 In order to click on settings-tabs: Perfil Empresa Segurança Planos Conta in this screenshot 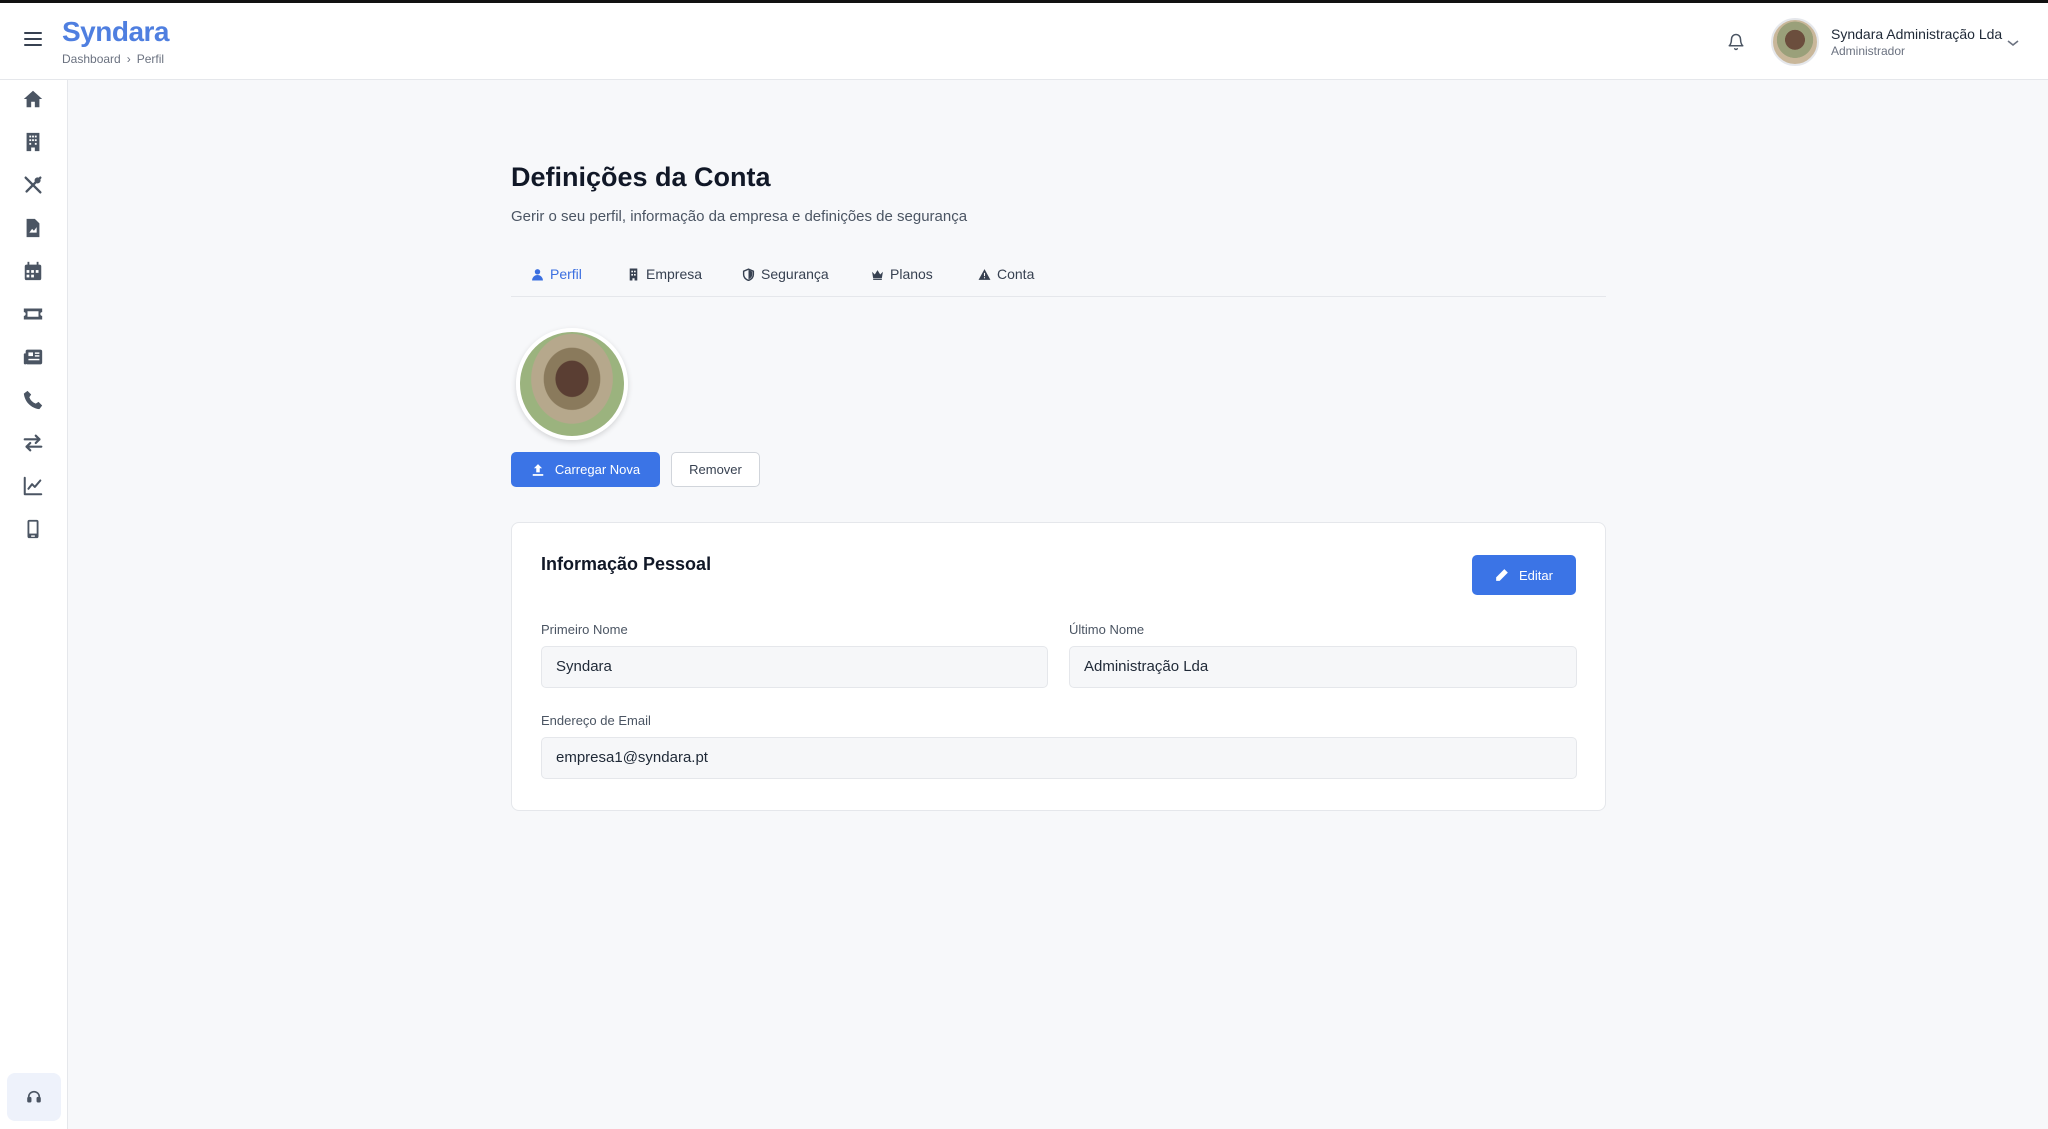, I will do `click(1058, 278)`.